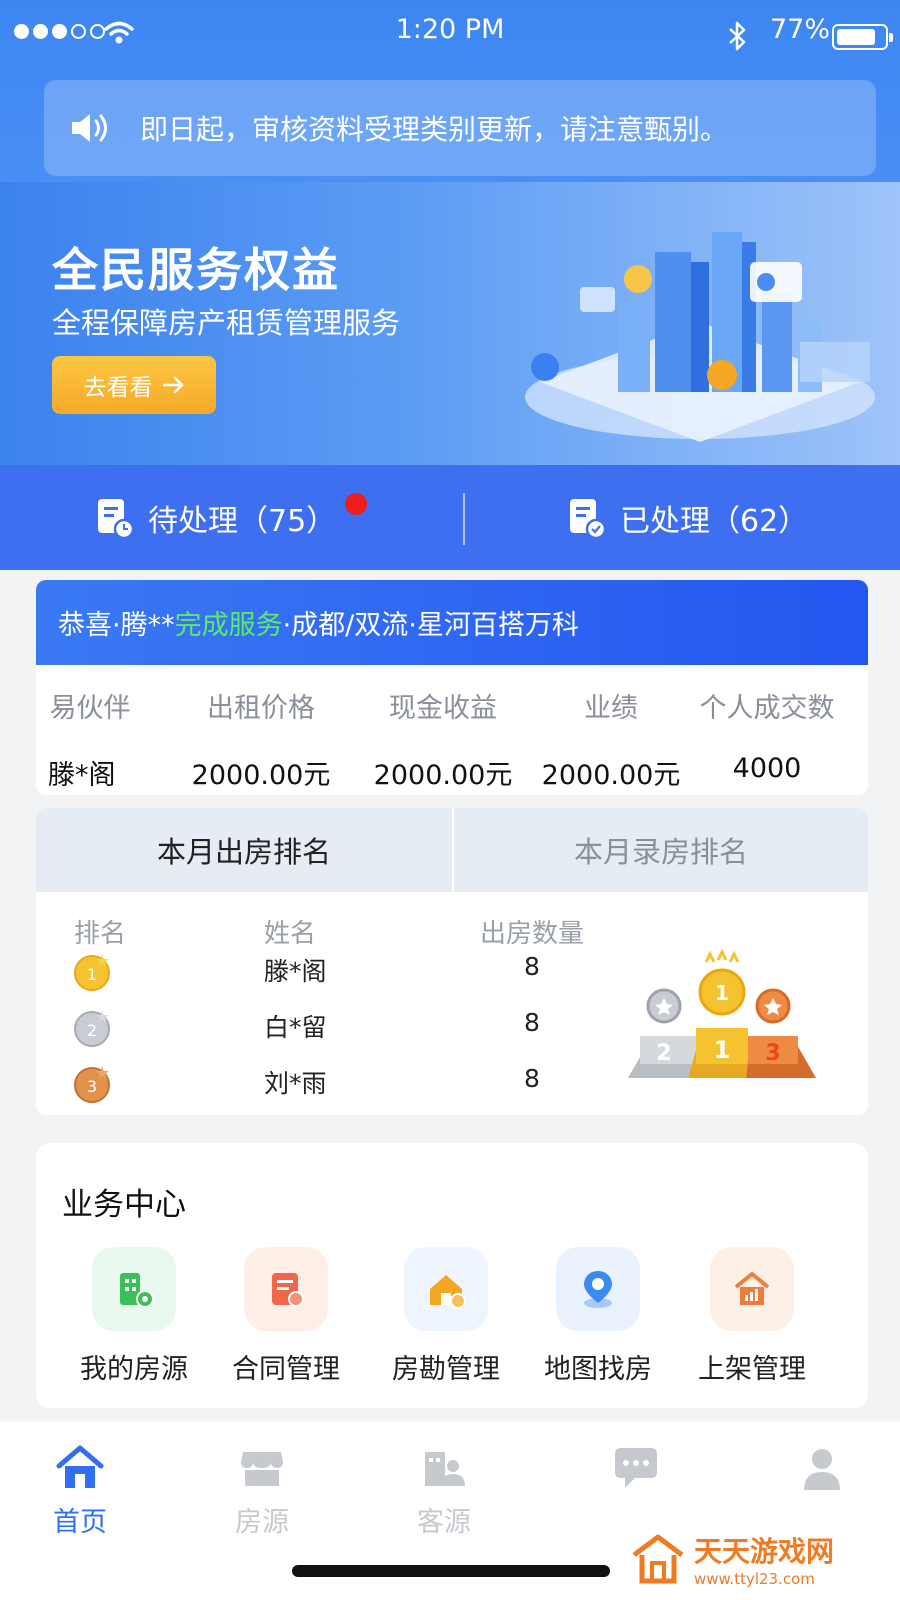 Image resolution: width=900 pixels, height=1600 pixels. I want to click on ranking-tabs: 本月出房排名 本月录房排名, so click(452, 850).